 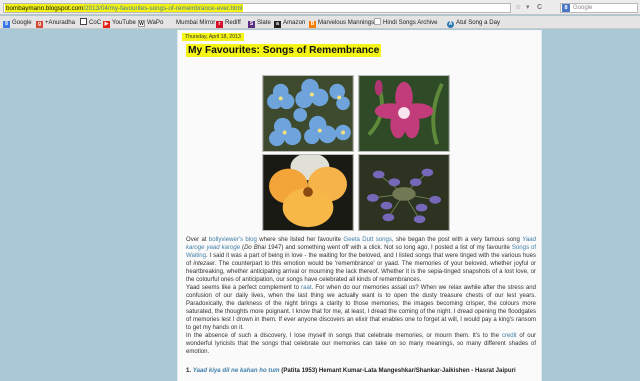 I want to click on search-engine-icon: 8, so click(x=566, y=8).